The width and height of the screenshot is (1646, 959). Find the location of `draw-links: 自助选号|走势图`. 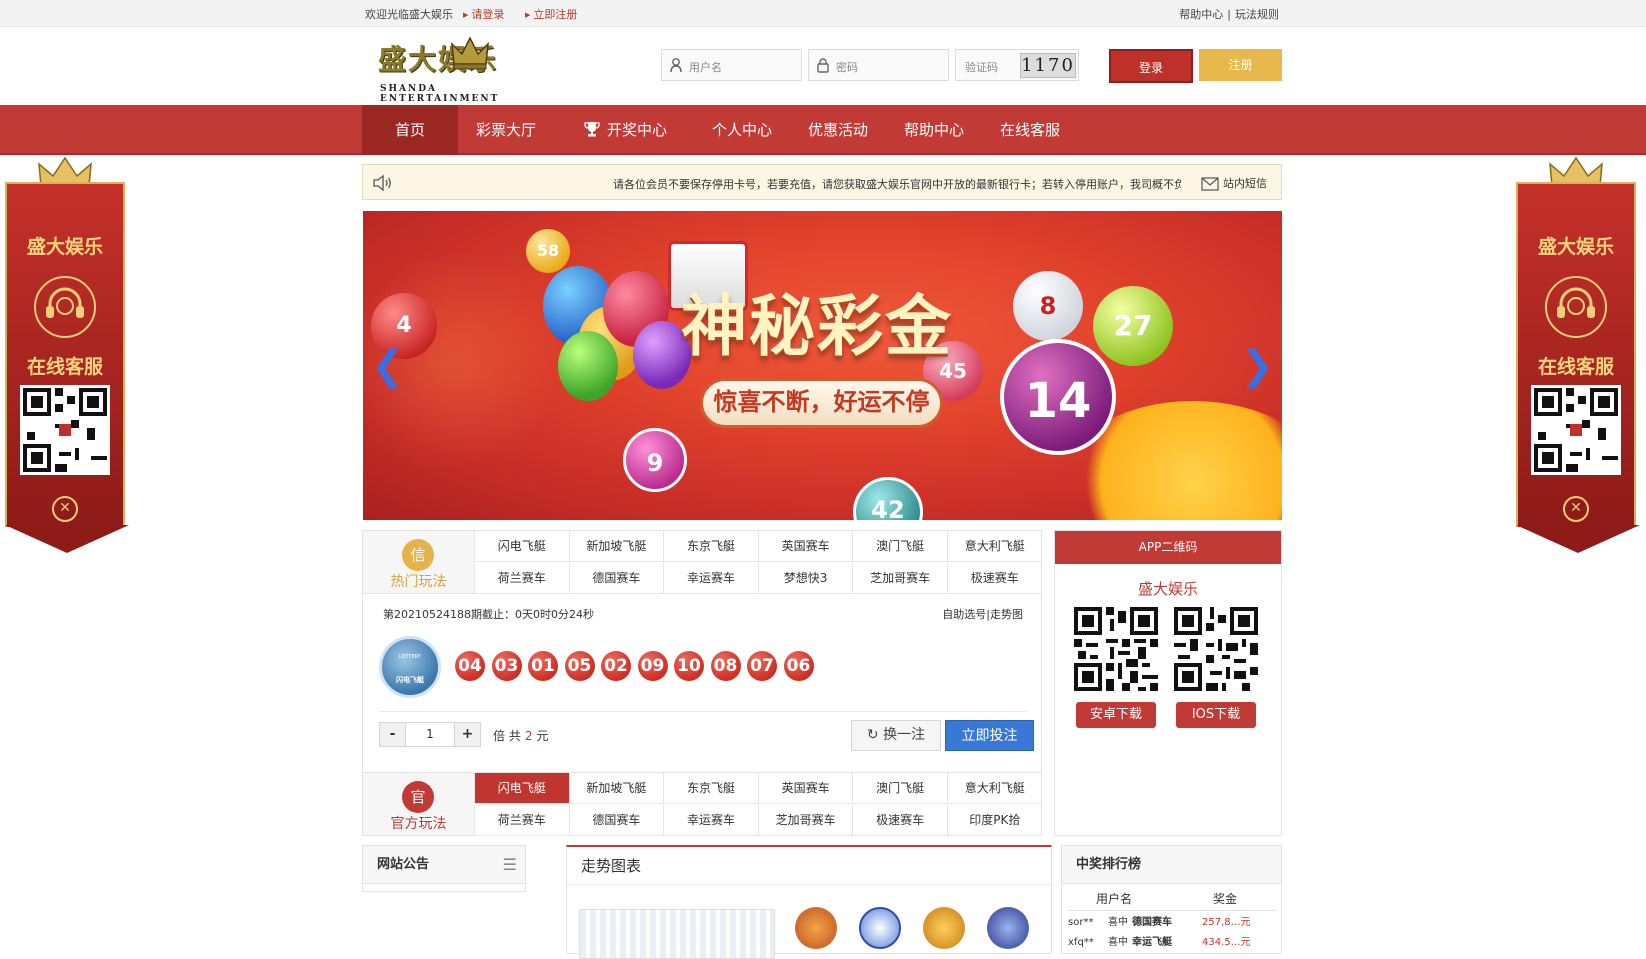

draw-links: 自助选号|走势图 is located at coordinates (982, 614).